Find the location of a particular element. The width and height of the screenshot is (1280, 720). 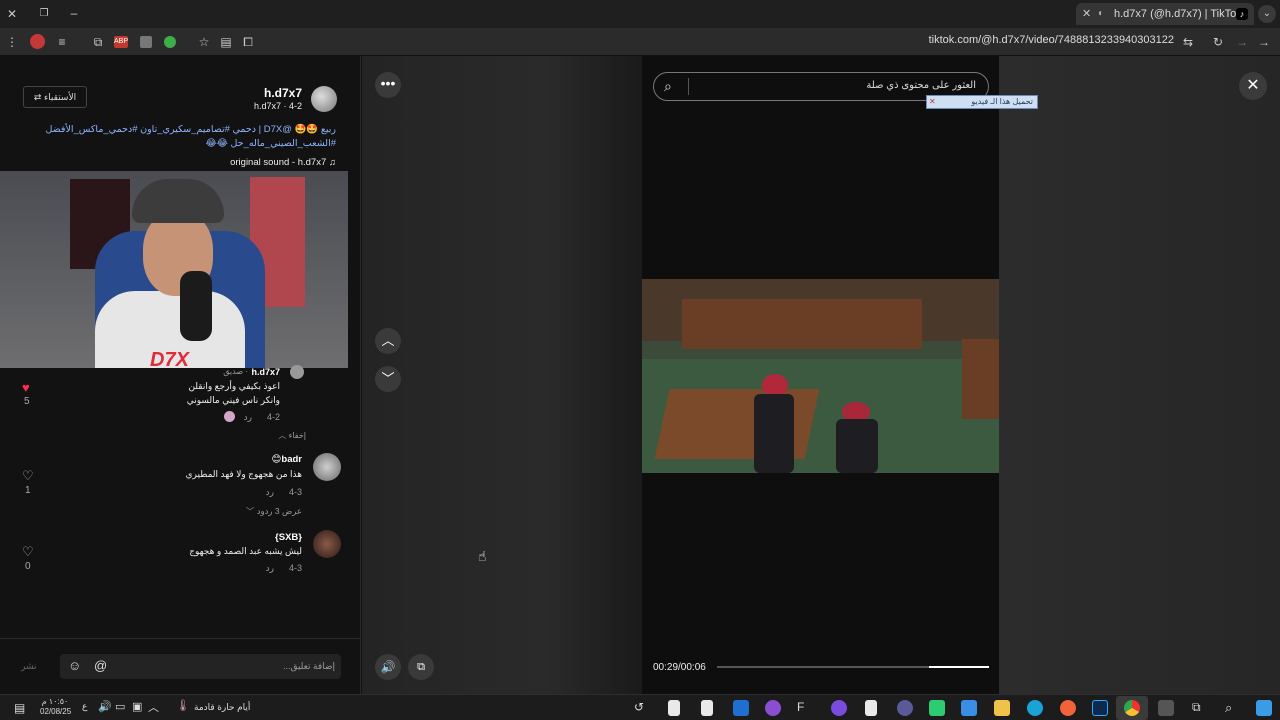

bookmark-star-icon: ☆ is located at coordinates (204, 42).